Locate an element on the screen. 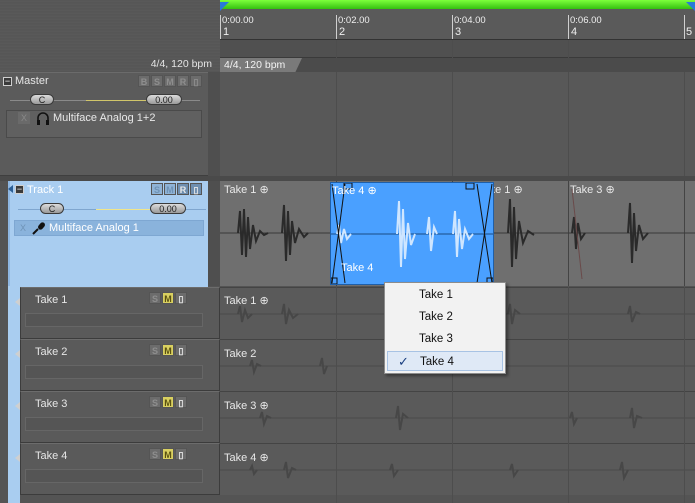 The height and width of the screenshot is (503, 695). take-lane-label: Take 3 ⊕ is located at coordinates (246, 406).